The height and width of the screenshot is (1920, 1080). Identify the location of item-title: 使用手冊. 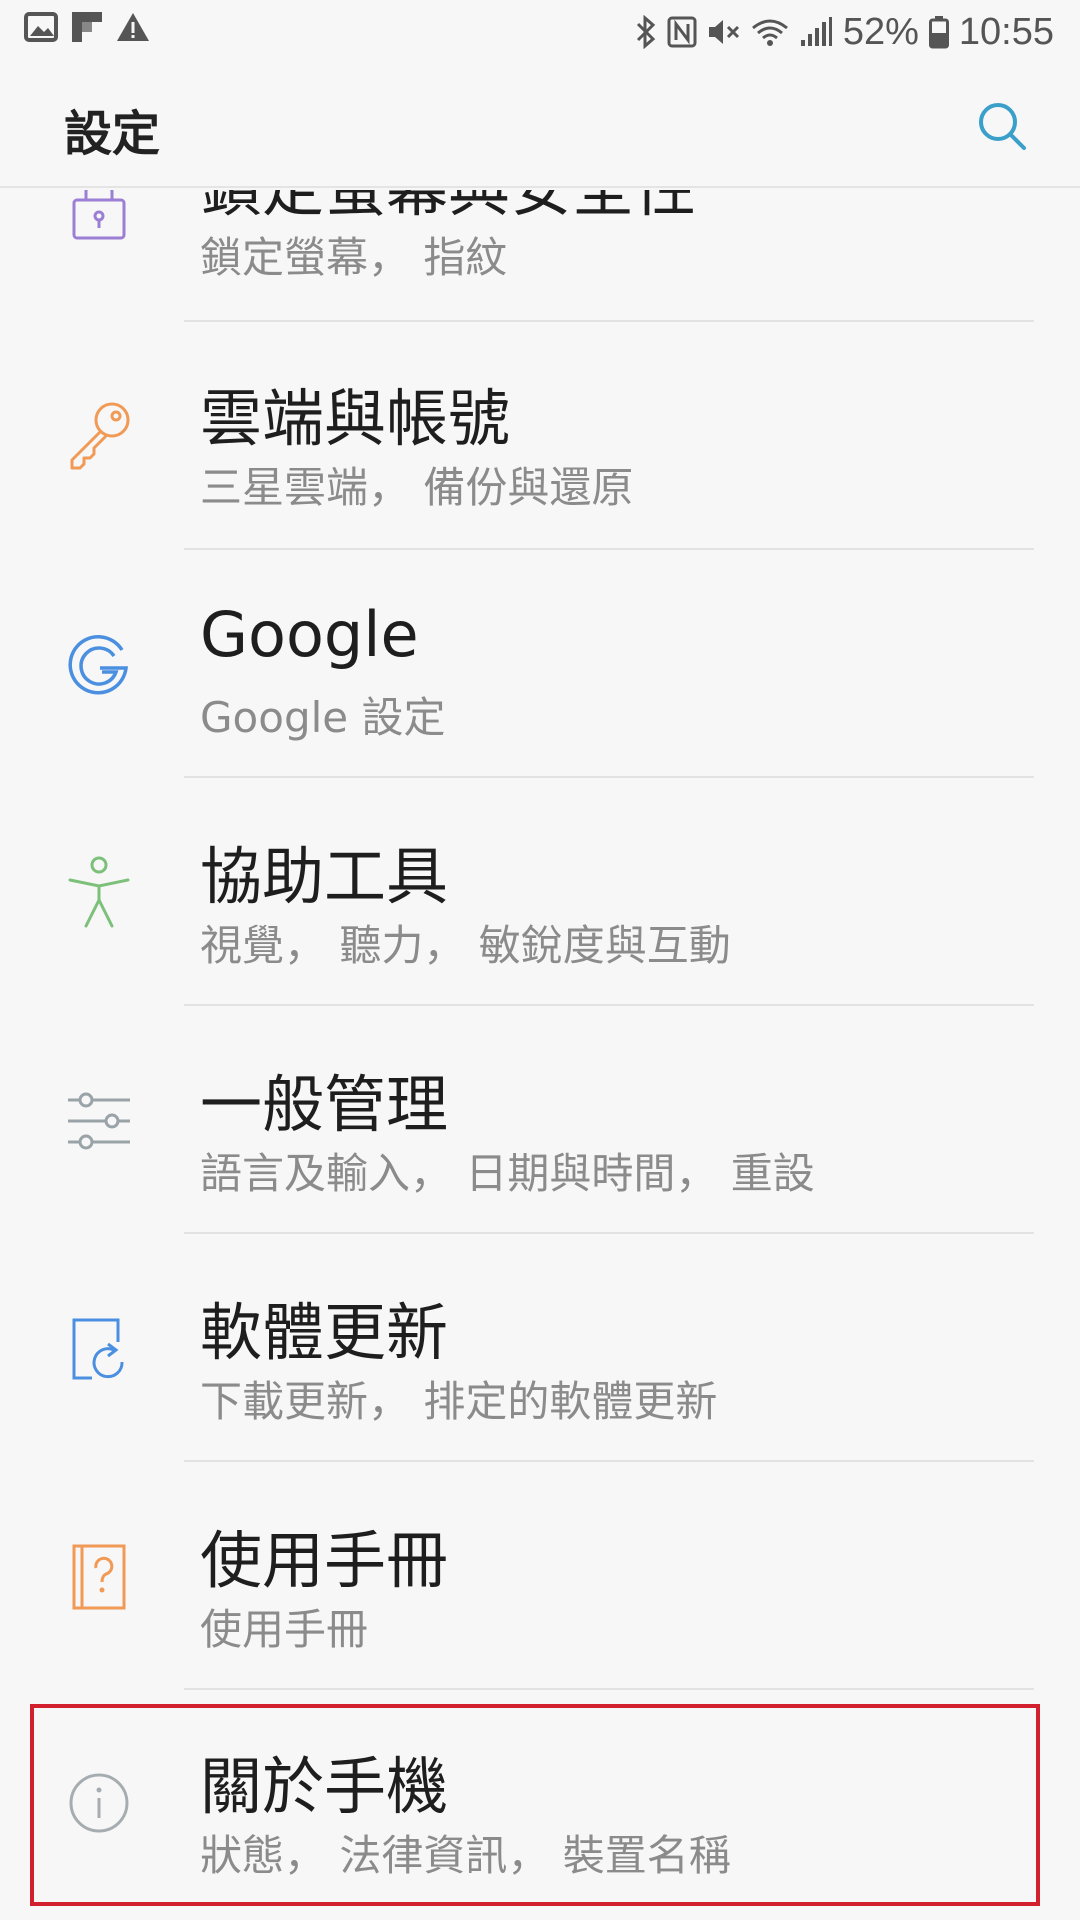
(324, 1560).